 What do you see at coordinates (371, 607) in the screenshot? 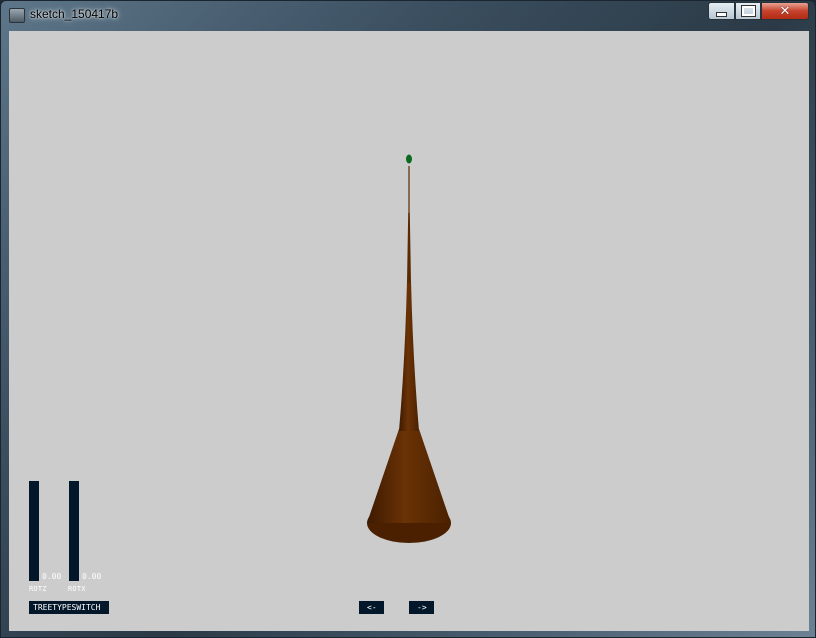
I see `prev-button: <-` at bounding box center [371, 607].